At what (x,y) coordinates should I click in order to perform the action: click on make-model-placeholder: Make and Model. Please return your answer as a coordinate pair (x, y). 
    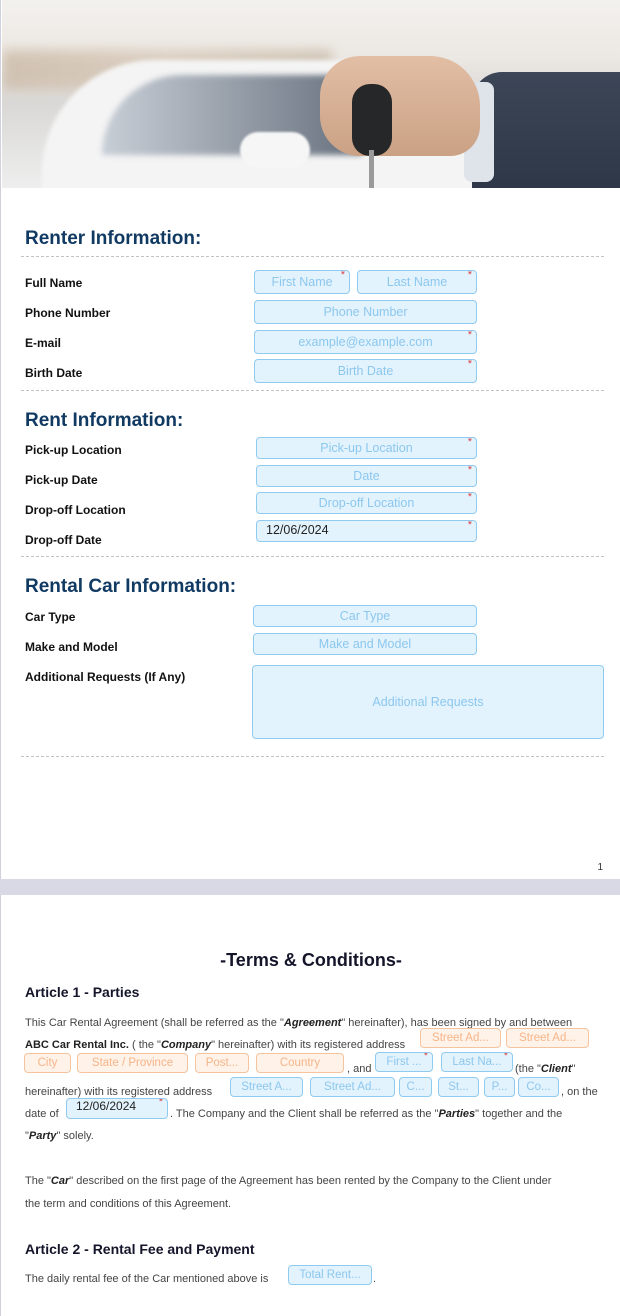
    Looking at the image, I should click on (365, 644).